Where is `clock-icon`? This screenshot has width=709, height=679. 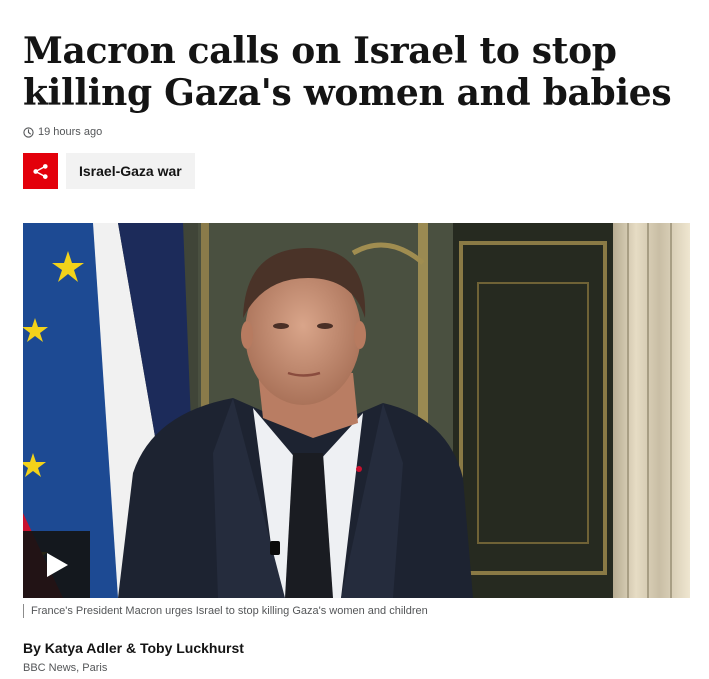 clock-icon is located at coordinates (28, 132).